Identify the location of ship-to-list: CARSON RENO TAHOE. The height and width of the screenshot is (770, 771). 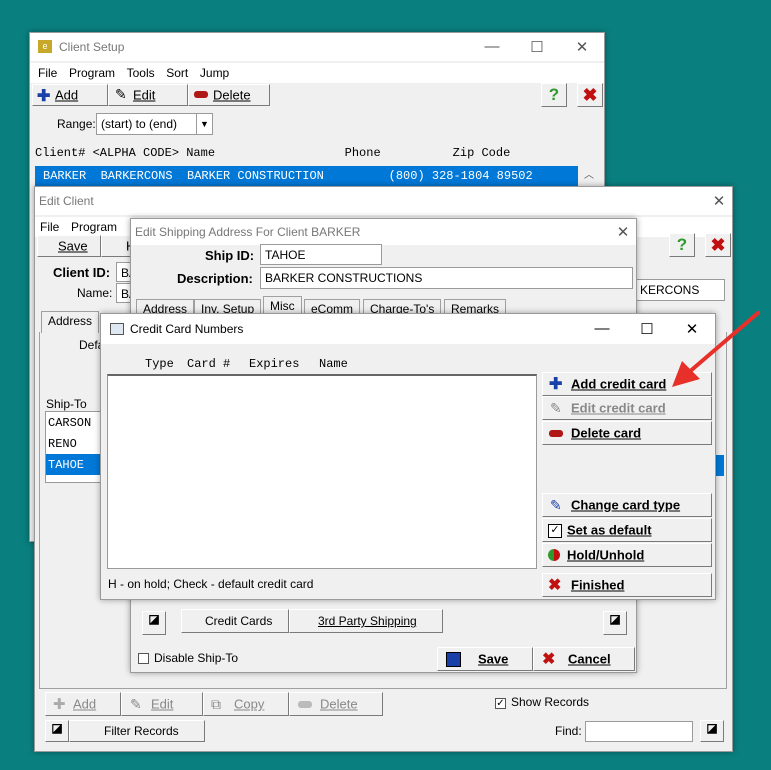
(75, 447).